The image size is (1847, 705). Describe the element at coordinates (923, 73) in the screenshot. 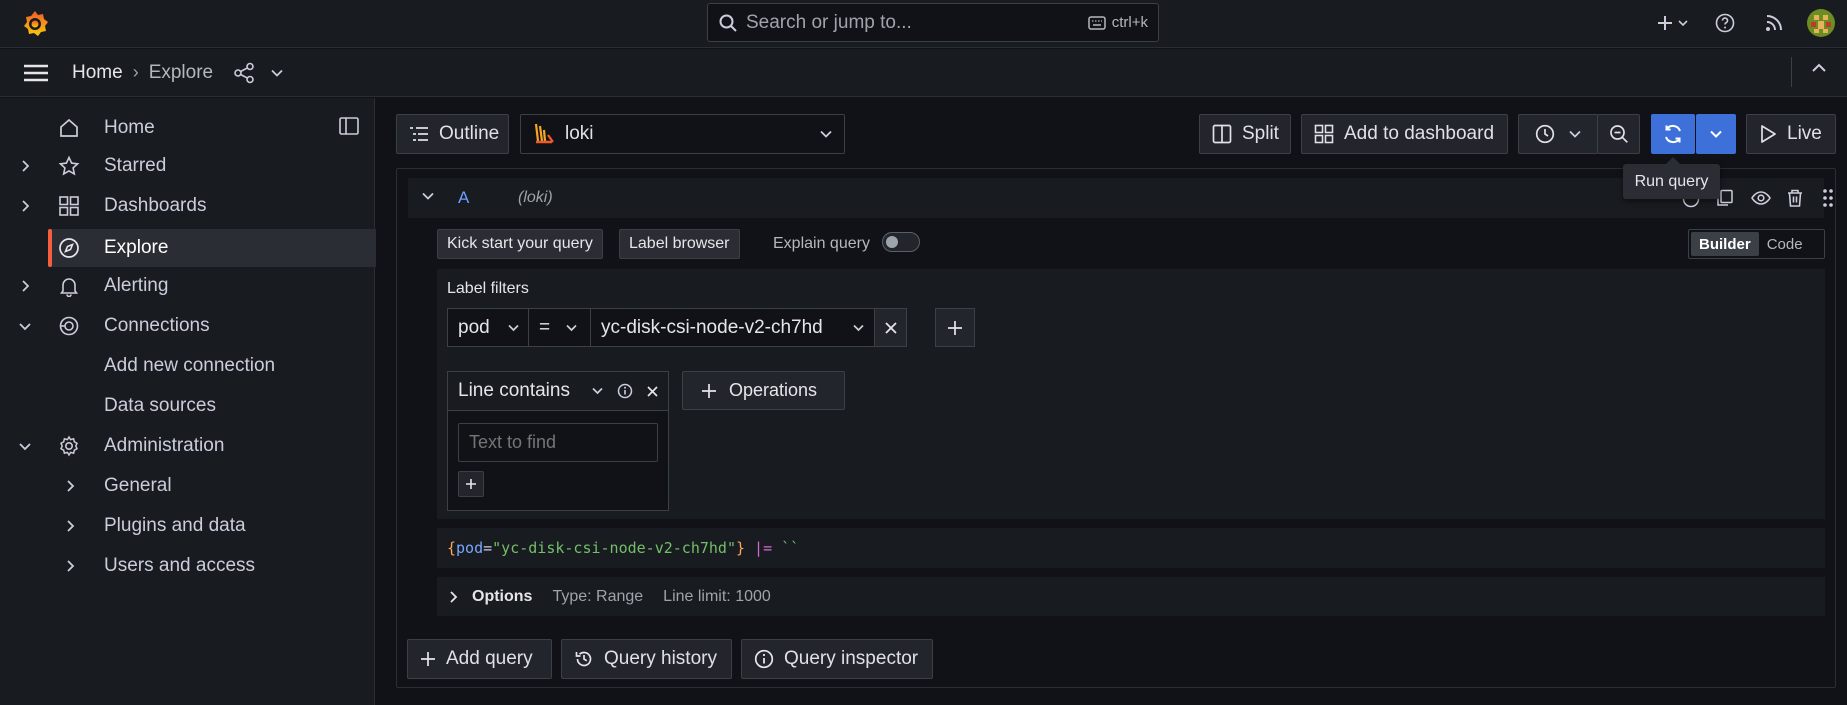

I see `breadcrumb-bar: Home › Explore` at that location.